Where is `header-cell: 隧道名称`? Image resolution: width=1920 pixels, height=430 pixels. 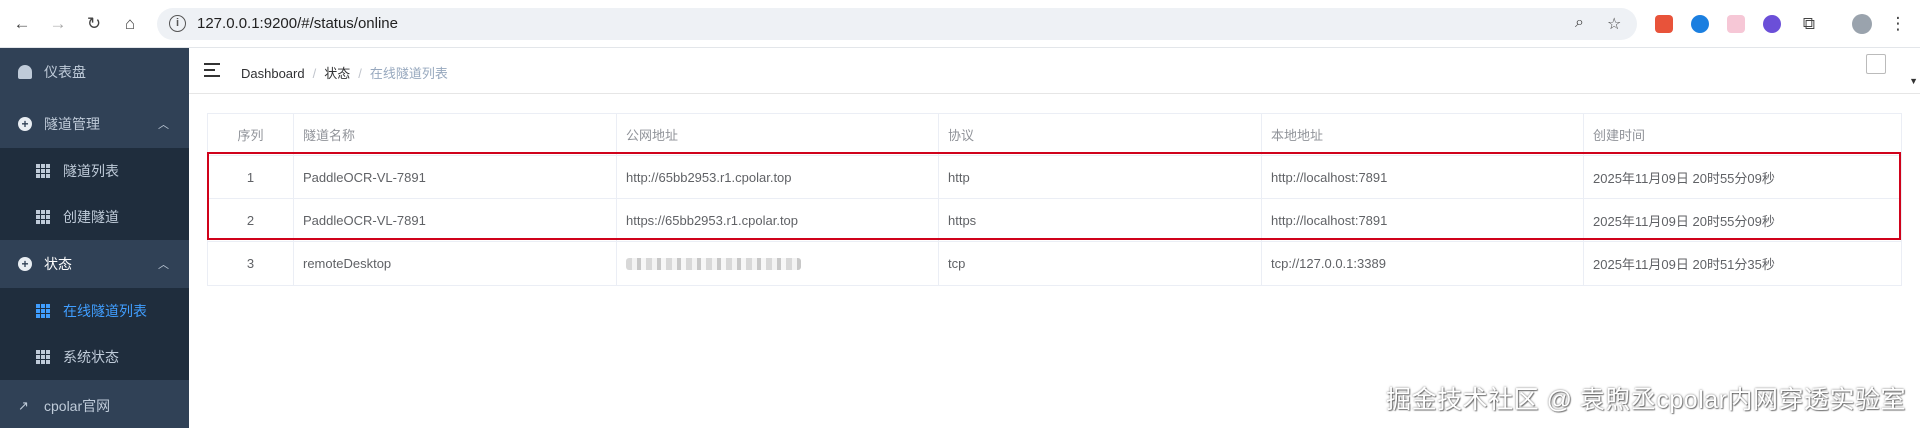 header-cell: 隧道名称 is located at coordinates (455, 134).